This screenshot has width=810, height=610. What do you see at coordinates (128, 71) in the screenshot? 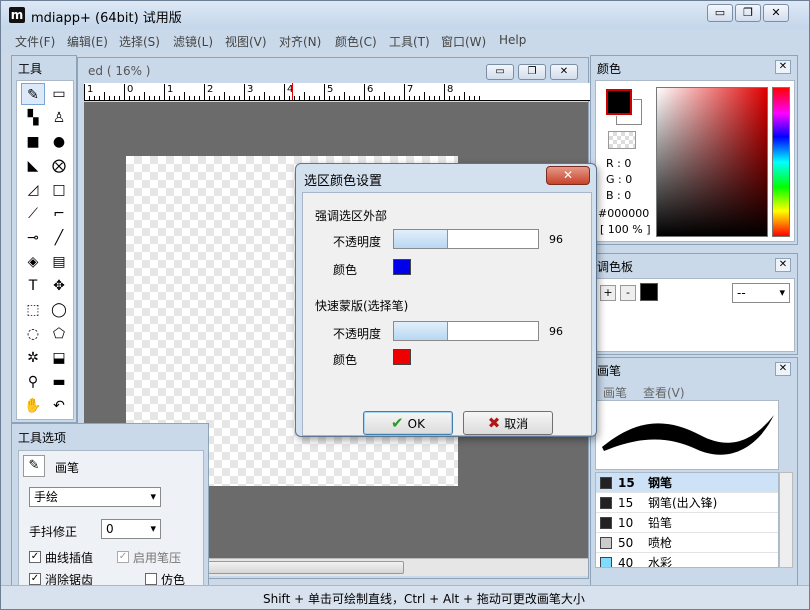
I see `zoom-level: ( 16% )` at bounding box center [128, 71].